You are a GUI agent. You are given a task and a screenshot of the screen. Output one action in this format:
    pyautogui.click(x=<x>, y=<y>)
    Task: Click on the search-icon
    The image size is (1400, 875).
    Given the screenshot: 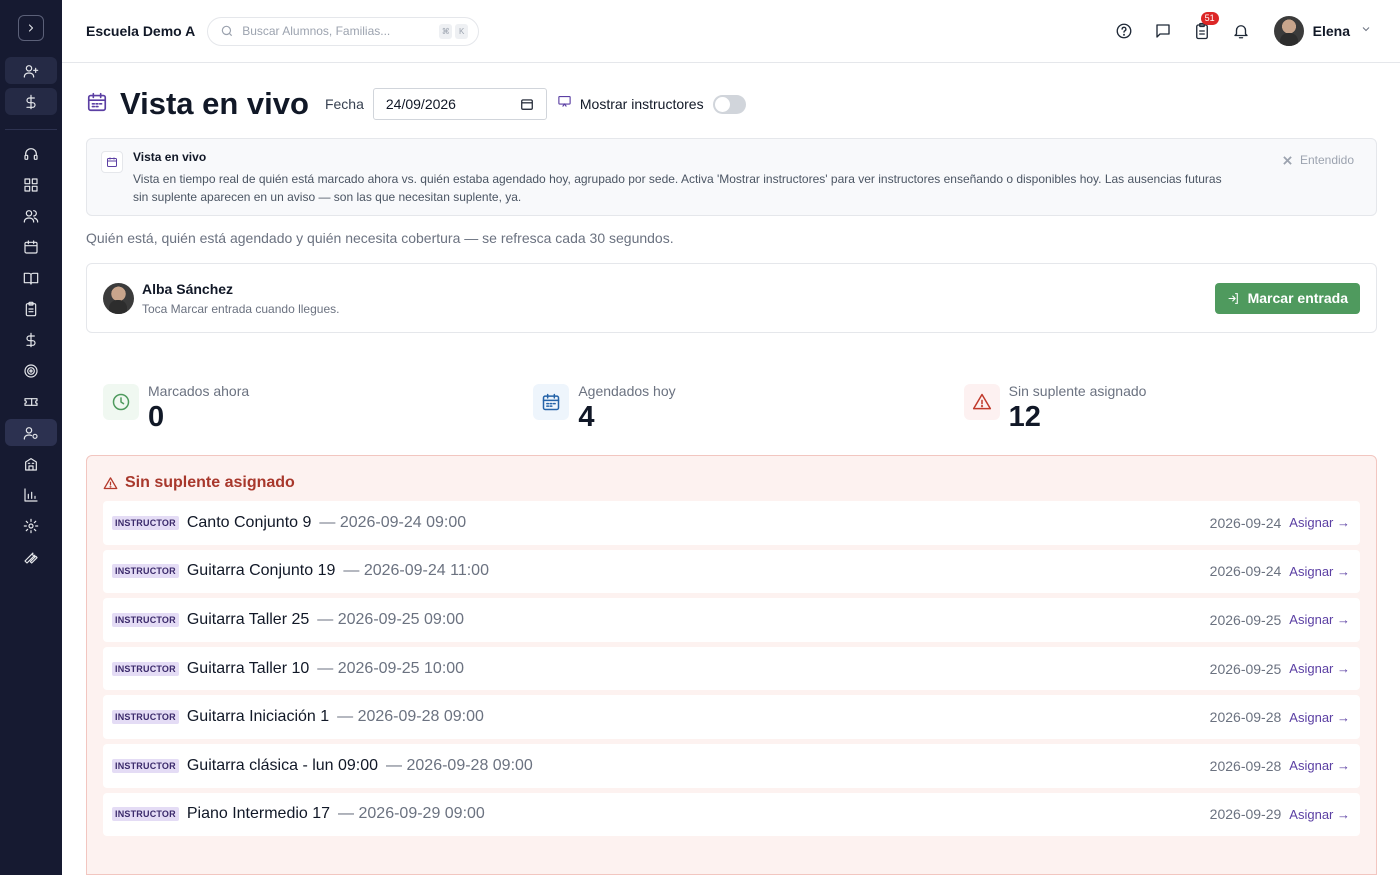 What is the action you would take?
    pyautogui.click(x=227, y=31)
    